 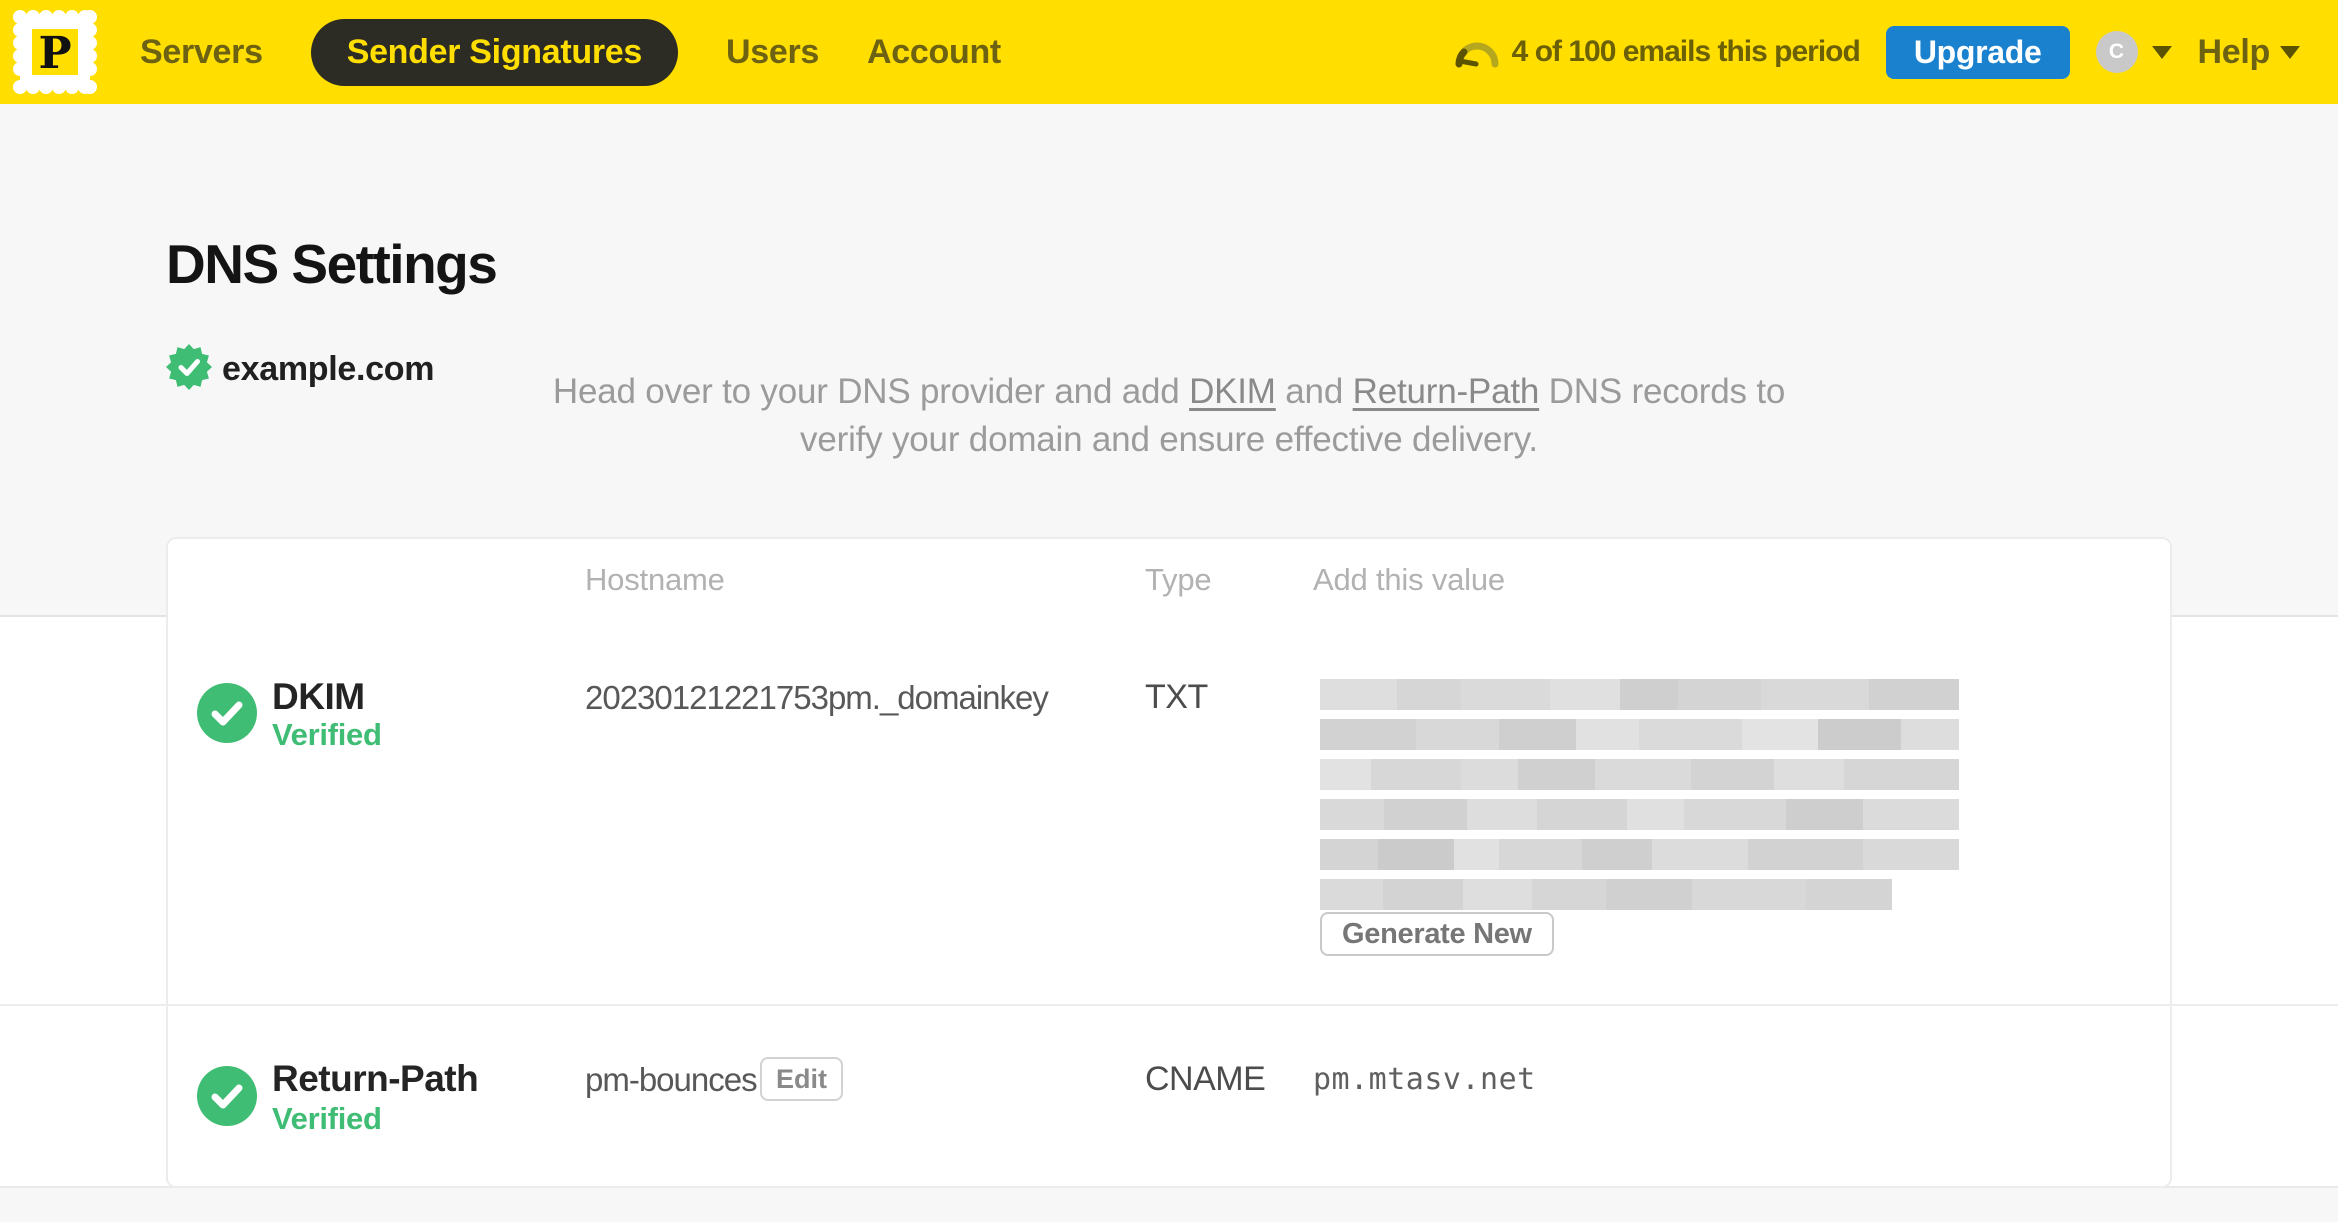 I want to click on help-menu: Help, so click(x=2249, y=52).